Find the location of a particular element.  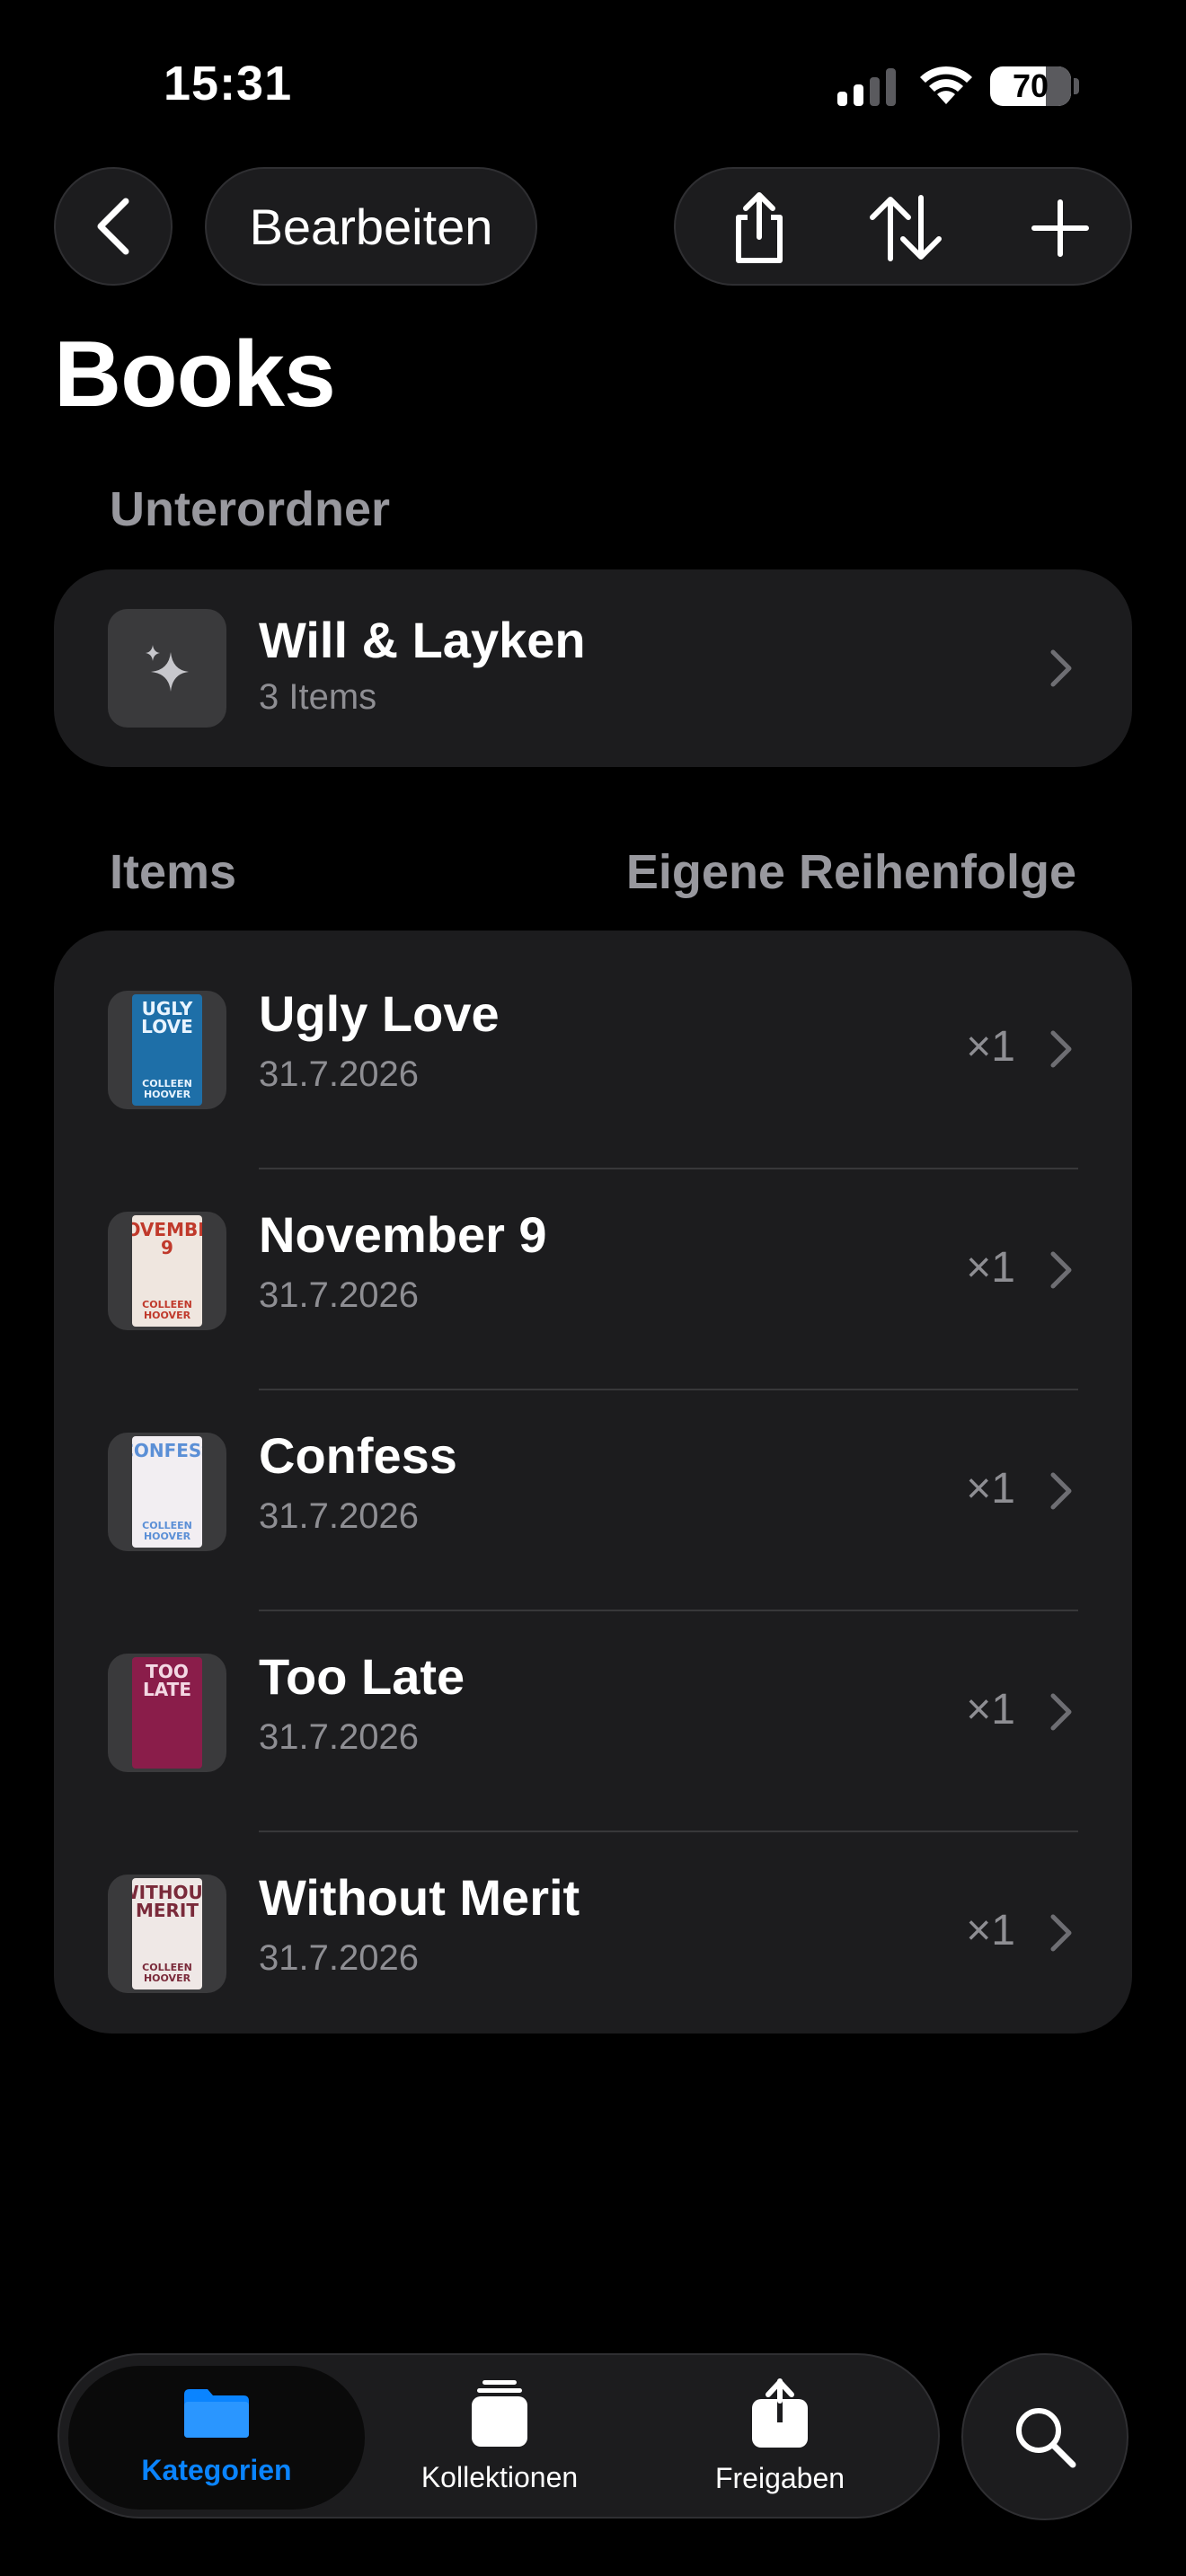

sort-arrows-icon is located at coordinates (906, 228).